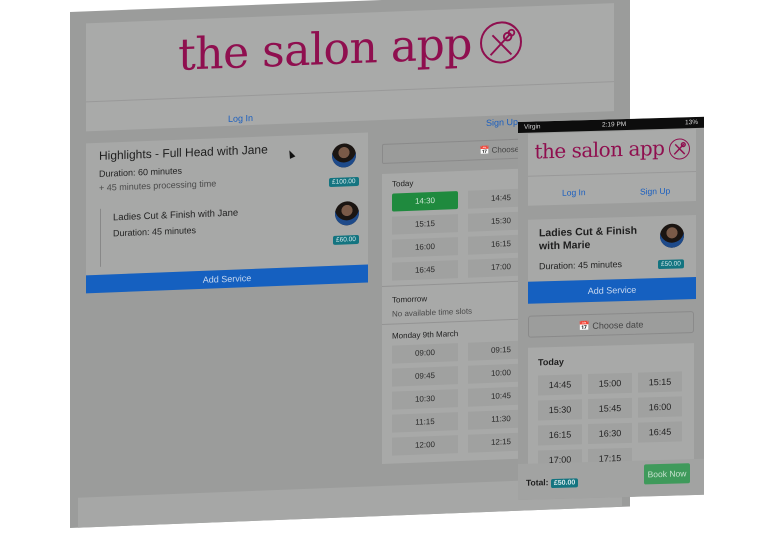 This screenshot has width=768, height=546. I want to click on time-slot: 17:00, so click(494, 267).